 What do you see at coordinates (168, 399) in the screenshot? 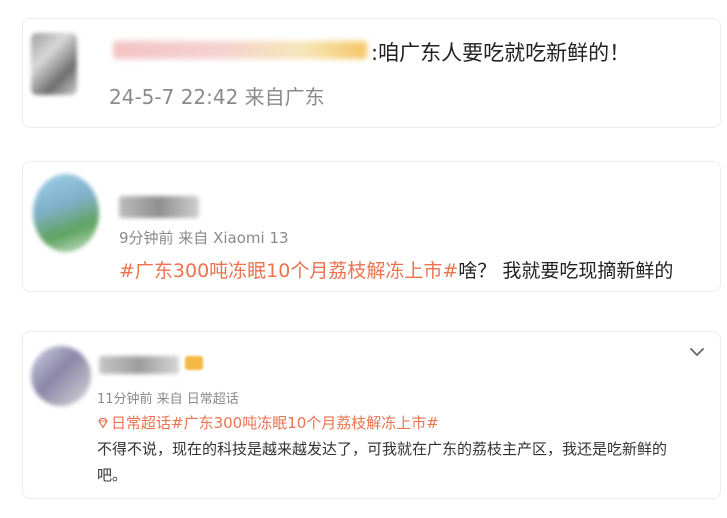
I see `comment-meta: 11分钟前 来自 日常超话` at bounding box center [168, 399].